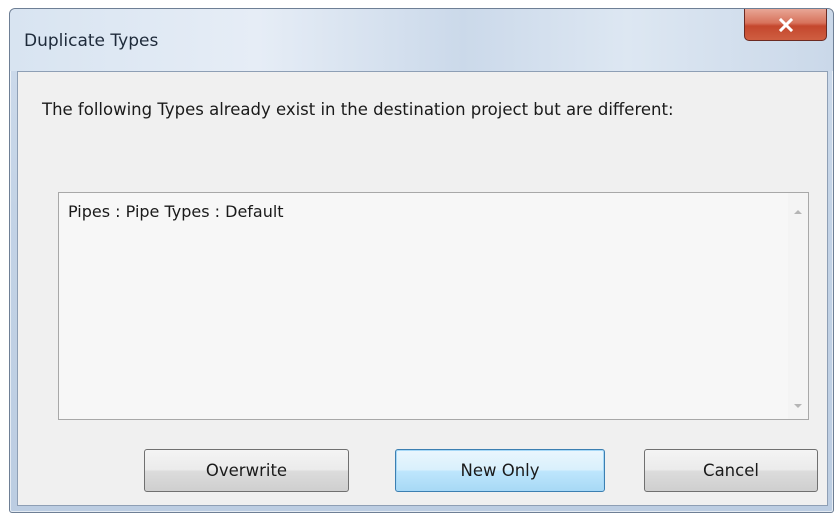  What do you see at coordinates (246, 470) in the screenshot?
I see `overwrite-button: Overwrite` at bounding box center [246, 470].